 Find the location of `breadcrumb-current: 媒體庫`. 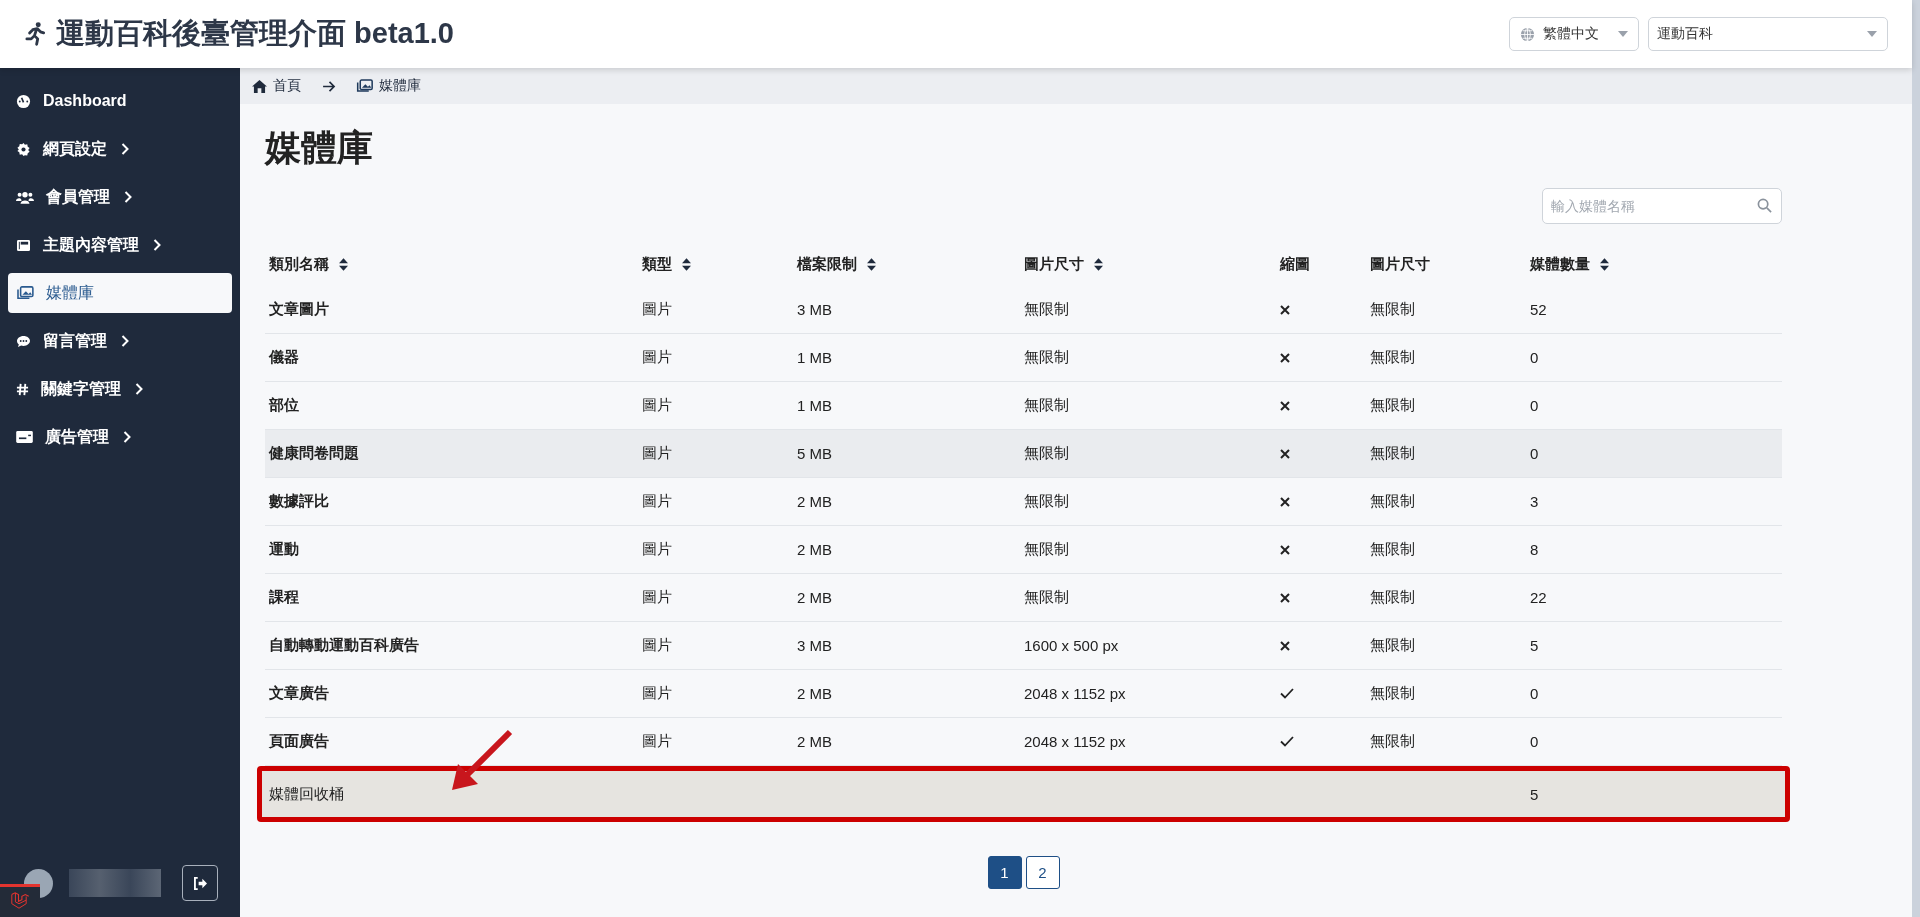

breadcrumb-current: 媒體庫 is located at coordinates (400, 86).